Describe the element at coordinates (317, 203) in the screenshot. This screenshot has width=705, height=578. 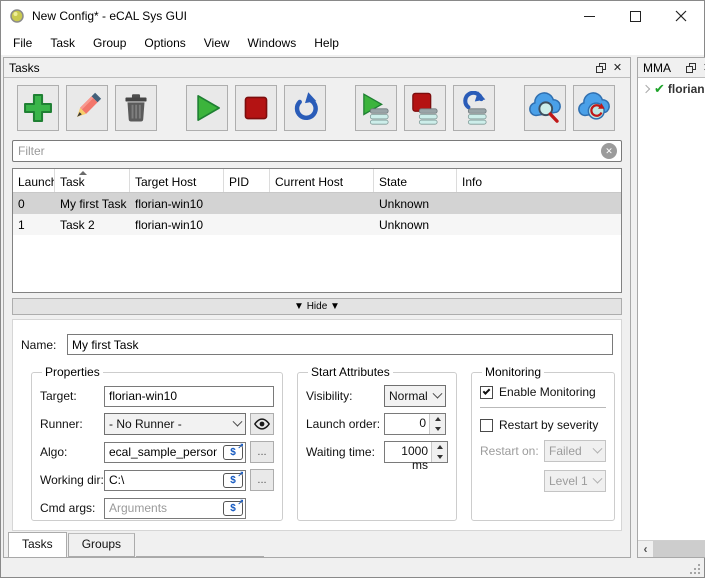
I see `table-row: 0 My first Task florian-win10 Unknown` at that location.